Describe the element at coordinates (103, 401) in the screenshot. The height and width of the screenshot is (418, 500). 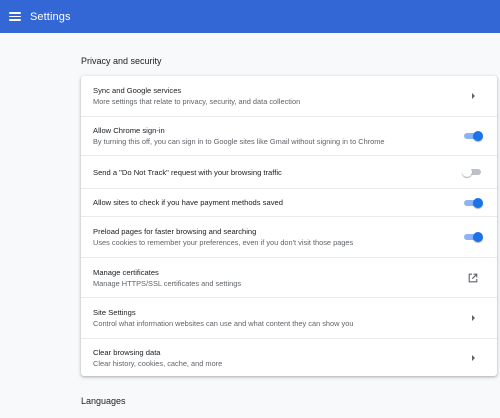
I see `section-title-languages: Languages` at that location.